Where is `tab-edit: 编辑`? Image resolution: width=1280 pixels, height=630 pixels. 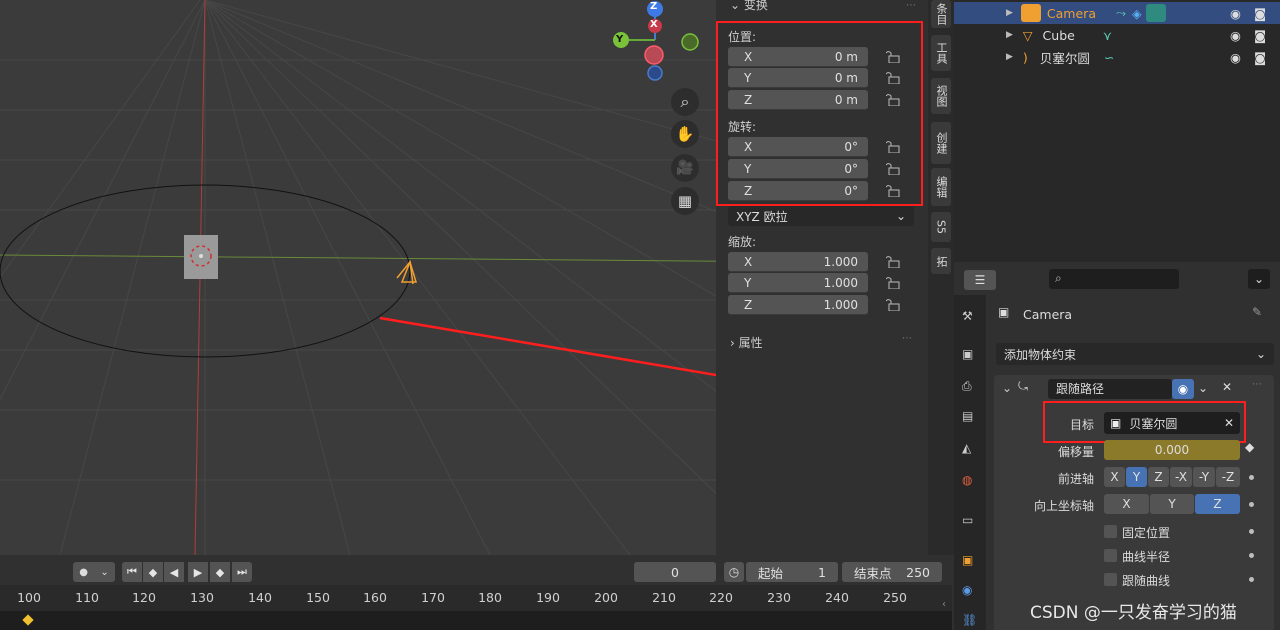 tab-edit: 编辑 is located at coordinates (941, 187).